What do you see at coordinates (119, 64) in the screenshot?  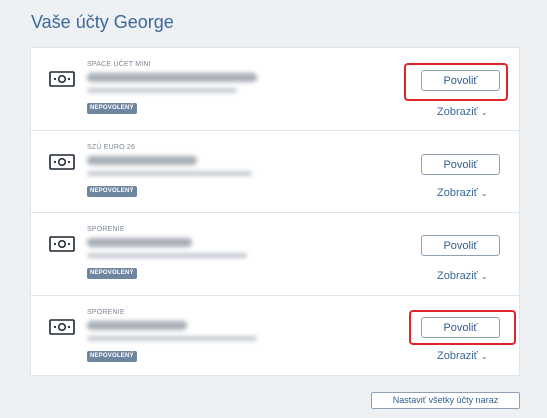 I see `account-type: SPACE ÚČET MINI` at bounding box center [119, 64].